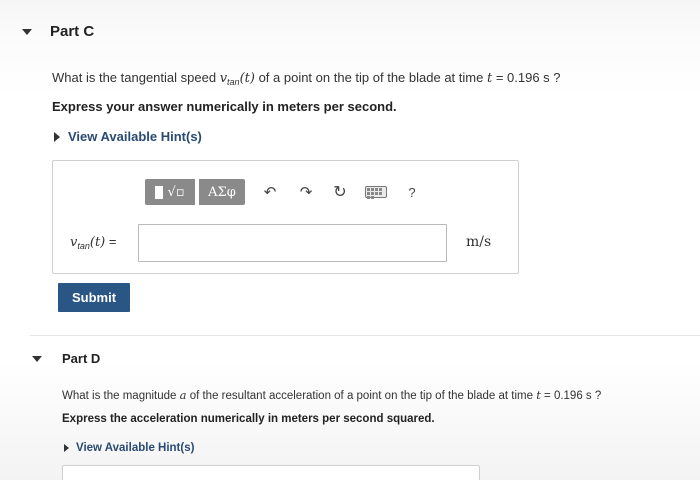  Describe the element at coordinates (284, 192) in the screenshot. I see `math-toolbar: √▫ ΑΣφ ↶ ↷ ↻ ?` at that location.